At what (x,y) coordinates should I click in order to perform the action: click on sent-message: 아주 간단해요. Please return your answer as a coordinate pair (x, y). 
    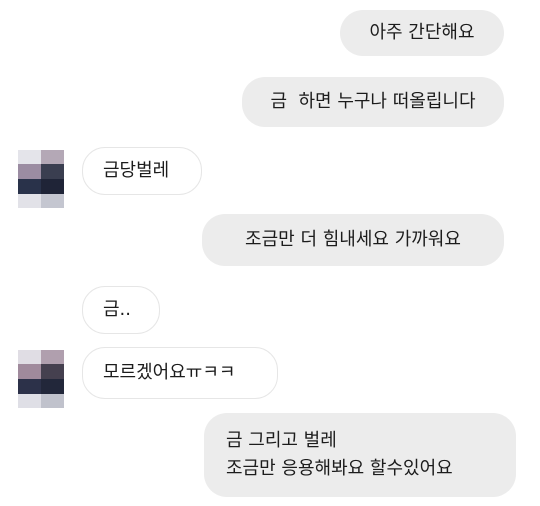
    Looking at the image, I should click on (422, 33).